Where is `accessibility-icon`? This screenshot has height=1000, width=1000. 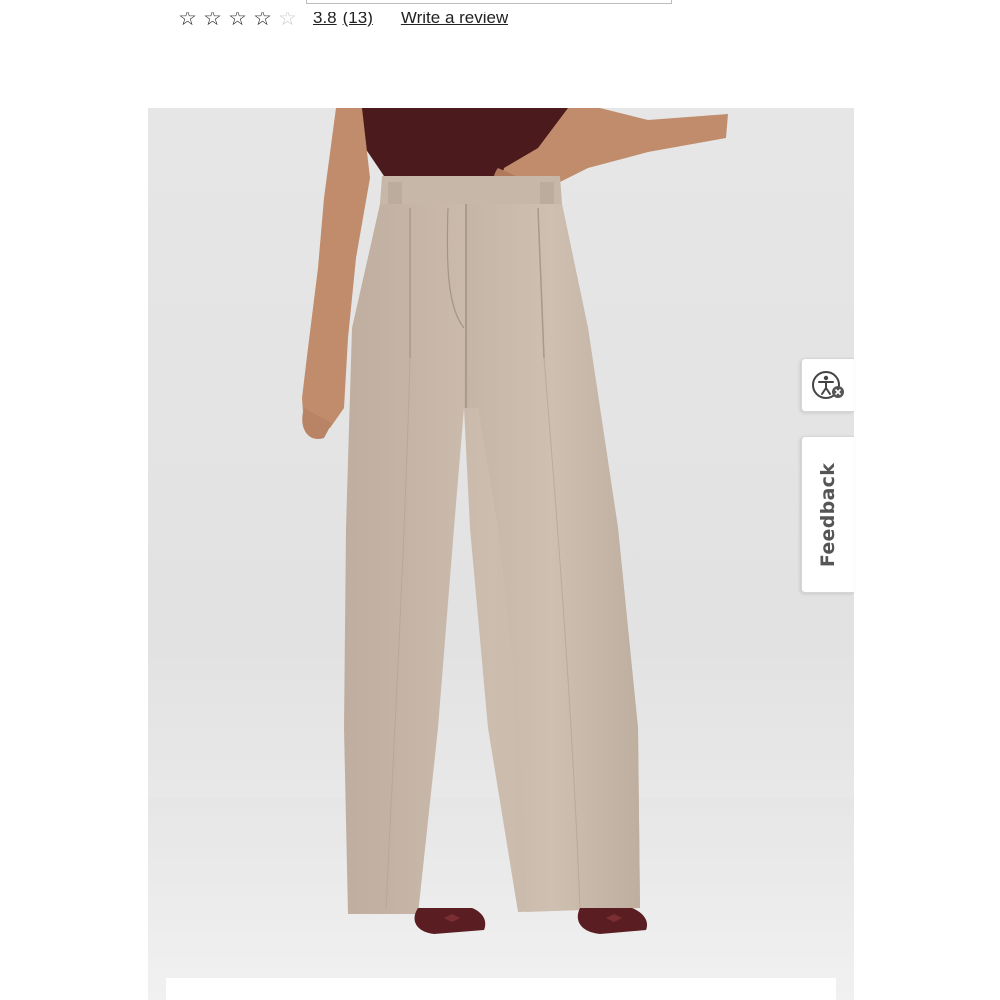 accessibility-icon is located at coordinates (828, 385).